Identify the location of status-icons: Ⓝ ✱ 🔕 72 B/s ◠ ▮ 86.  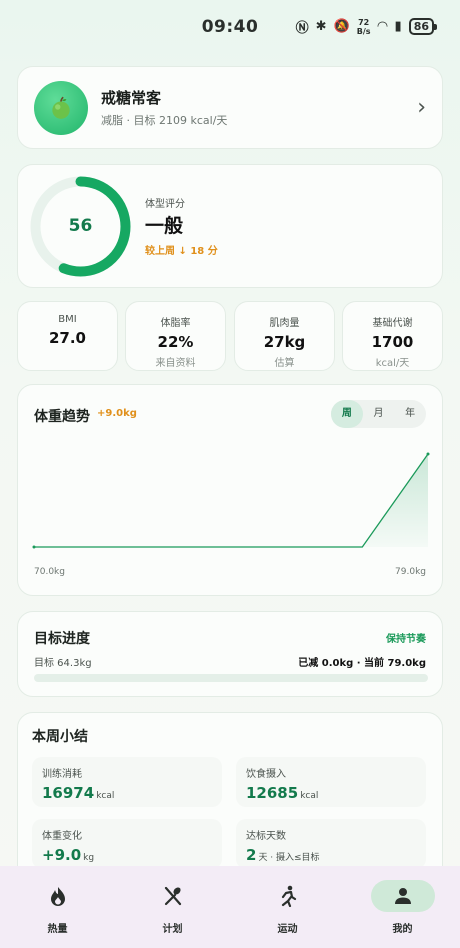
(366, 26).